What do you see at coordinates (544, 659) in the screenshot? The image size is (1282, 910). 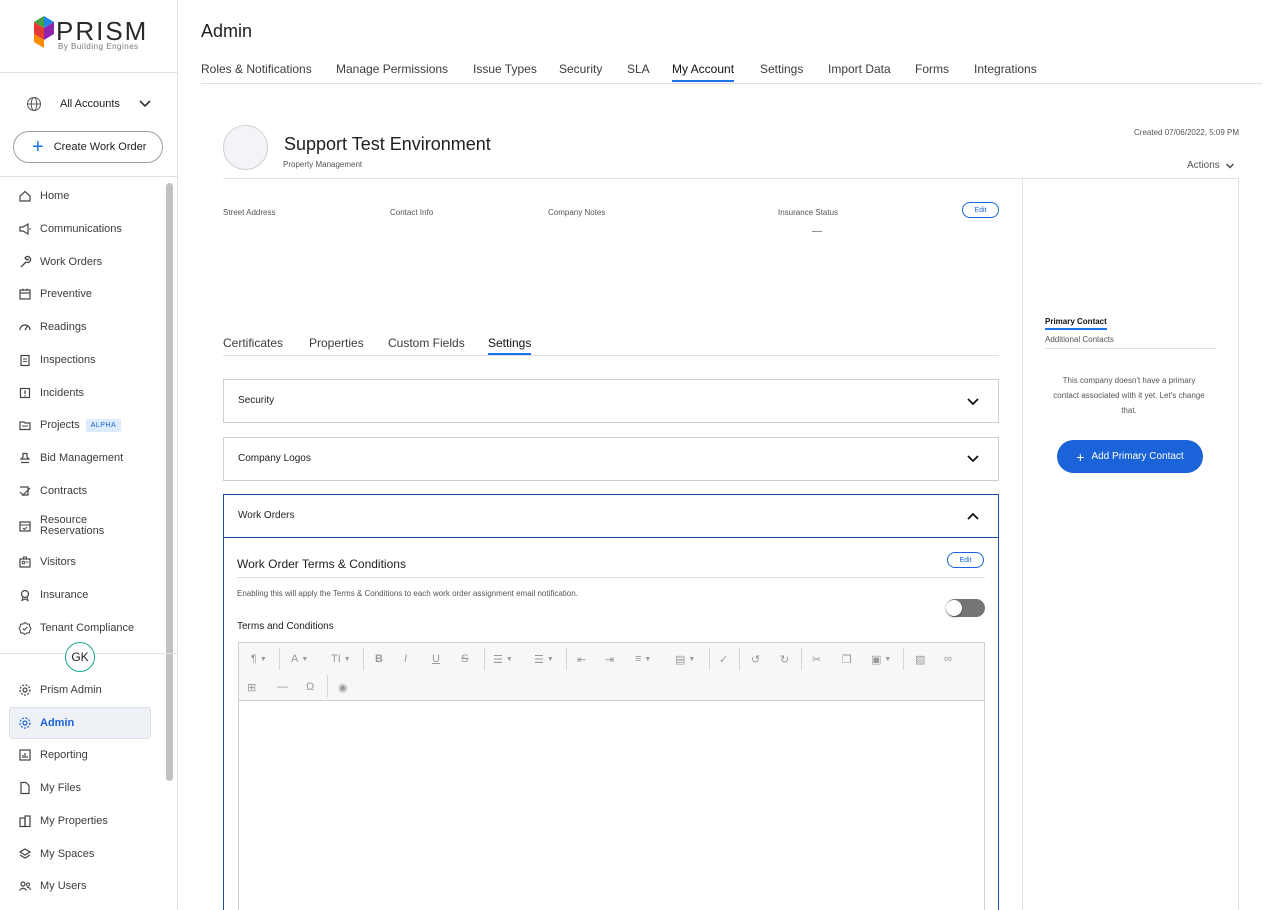 I see `numbered-list-icon: ☰ ▼` at bounding box center [544, 659].